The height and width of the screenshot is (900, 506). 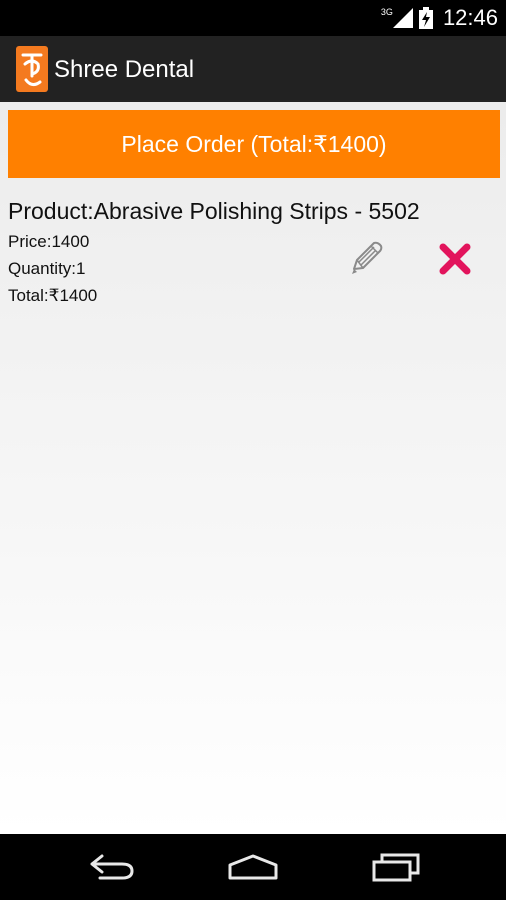 I want to click on product-quantity: Quantity:1, so click(x=47, y=268).